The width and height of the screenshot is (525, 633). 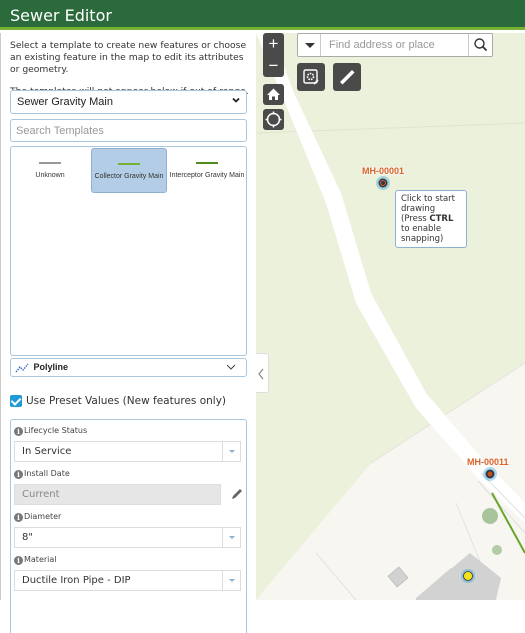 I want to click on address-search: Find address or place, so click(x=395, y=45).